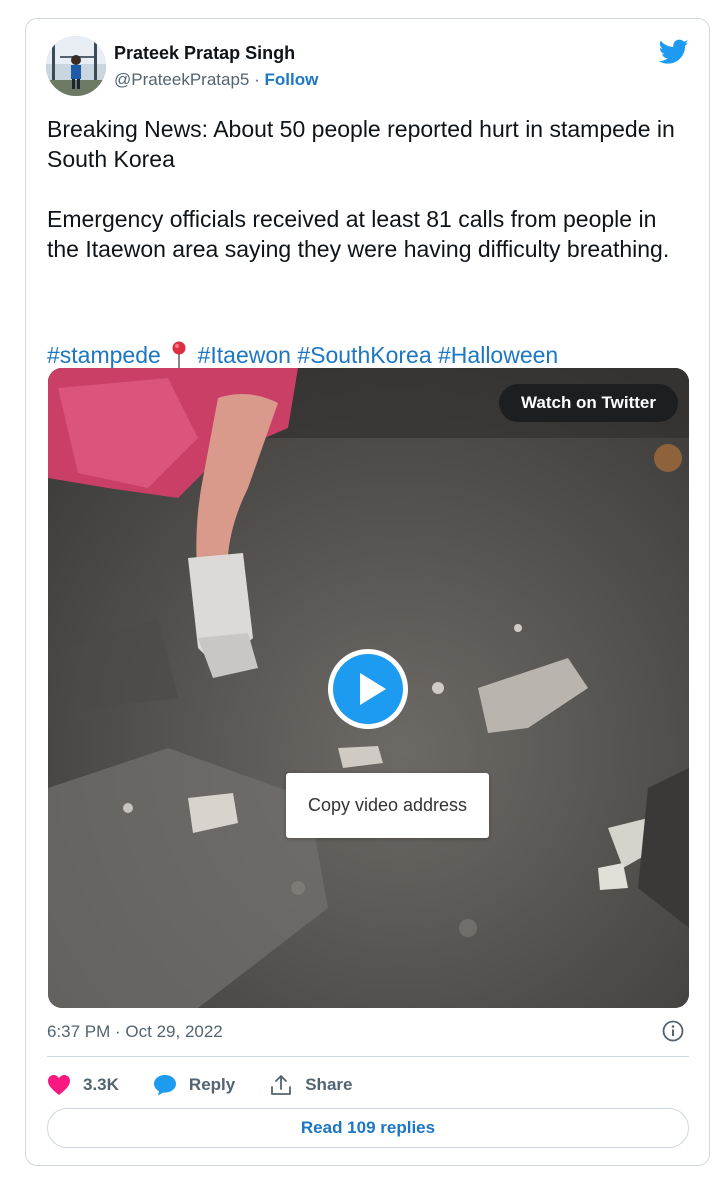 This screenshot has height=1183, width=723. I want to click on share-icon, so click(281, 1085).